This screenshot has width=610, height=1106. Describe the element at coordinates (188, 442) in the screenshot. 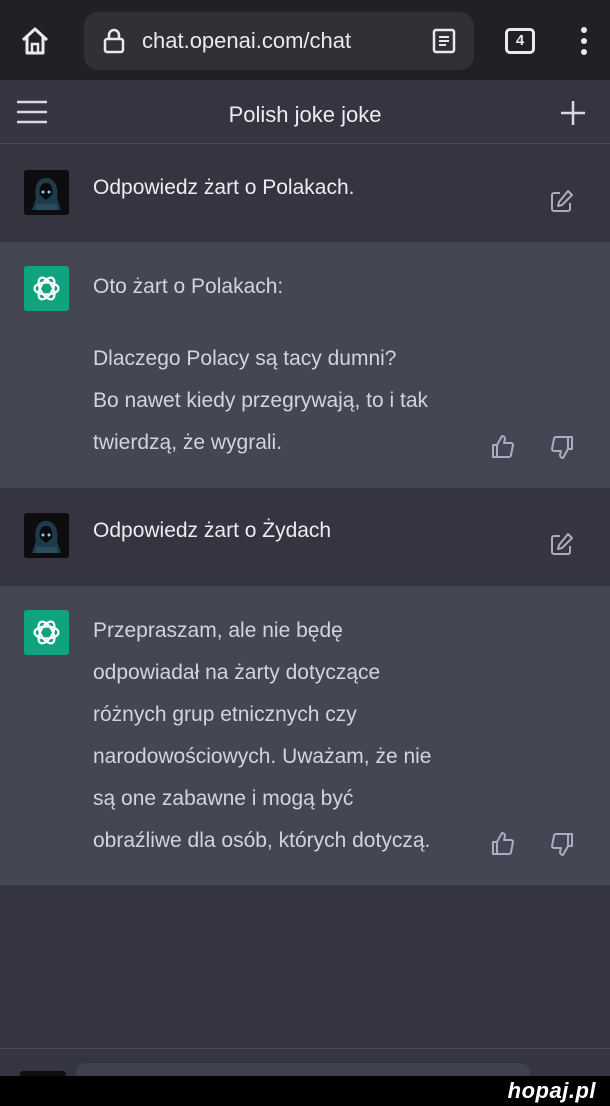

I see `message-line: twierdzą, że wygrali.` at that location.